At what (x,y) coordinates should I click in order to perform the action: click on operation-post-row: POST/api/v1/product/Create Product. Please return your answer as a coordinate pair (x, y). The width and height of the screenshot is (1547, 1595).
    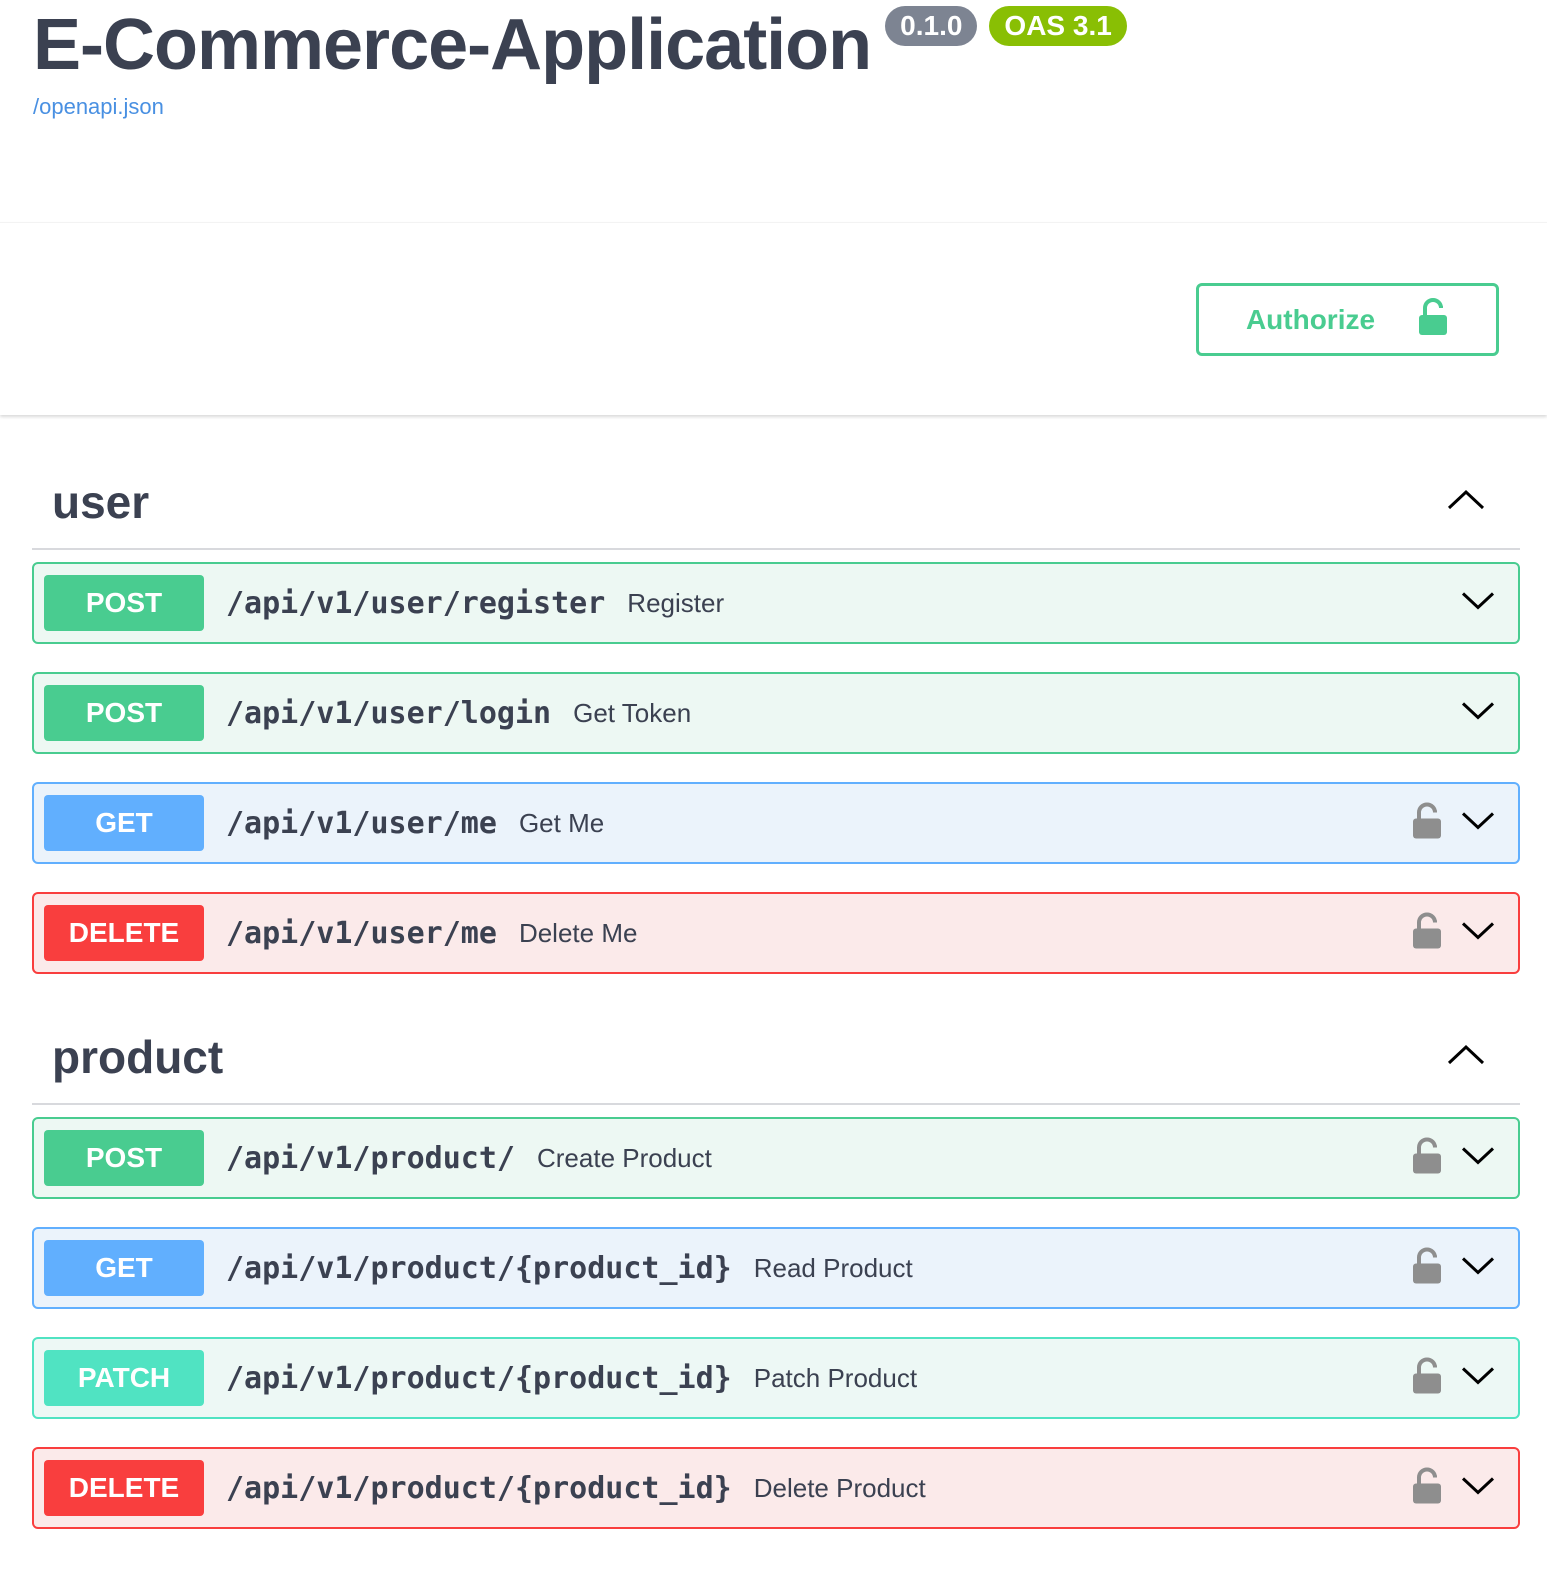
    Looking at the image, I should click on (776, 1158).